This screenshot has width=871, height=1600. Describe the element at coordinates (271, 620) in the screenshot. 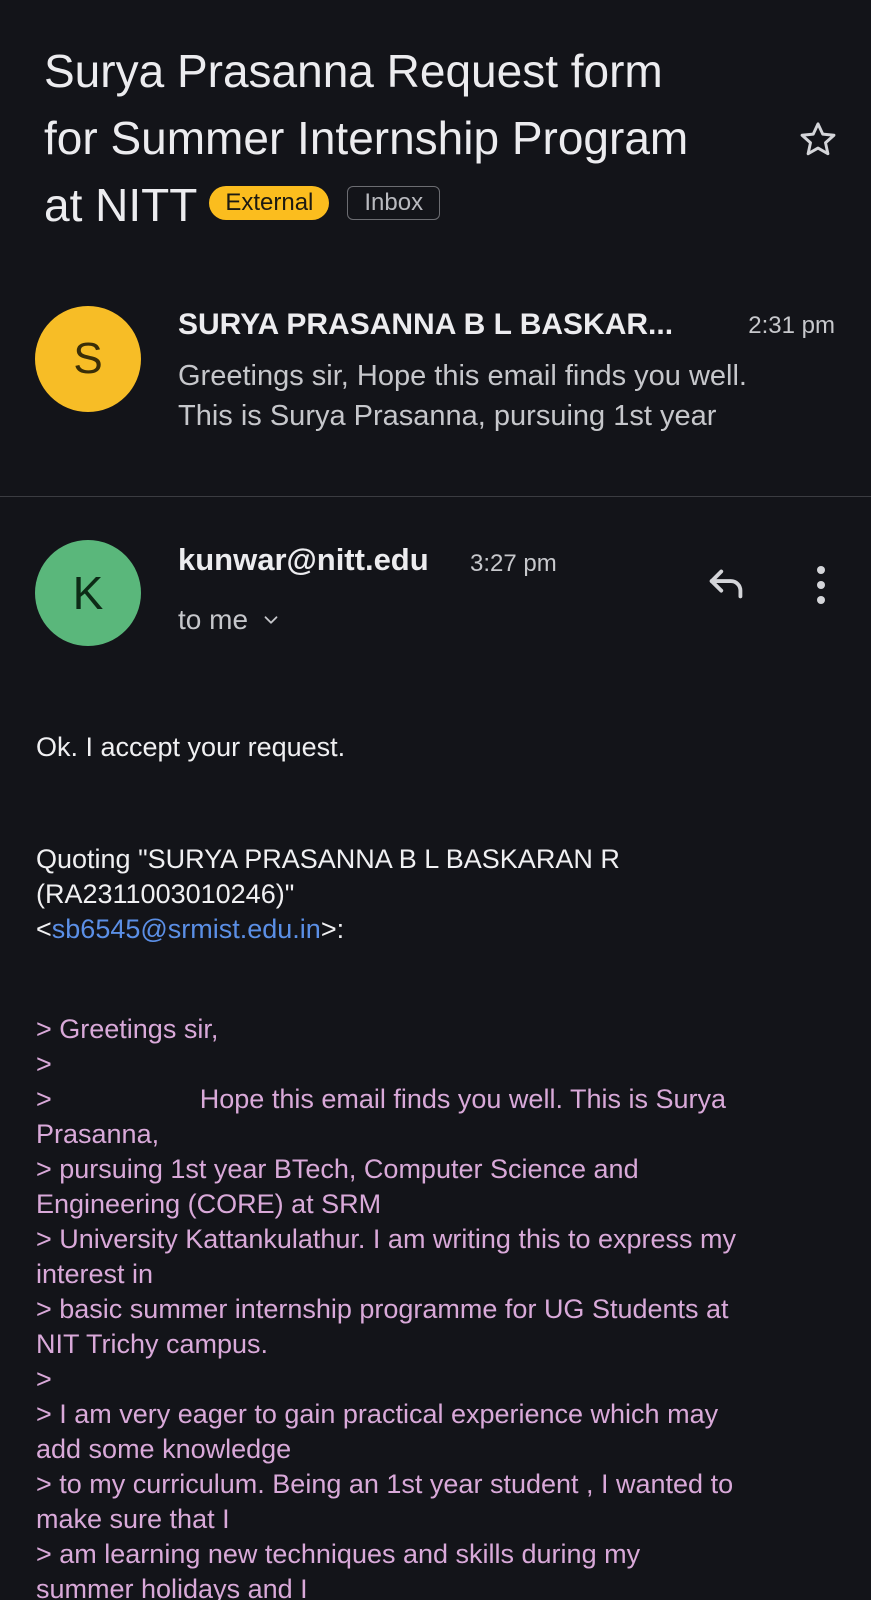

I see `chevron-down-icon` at that location.